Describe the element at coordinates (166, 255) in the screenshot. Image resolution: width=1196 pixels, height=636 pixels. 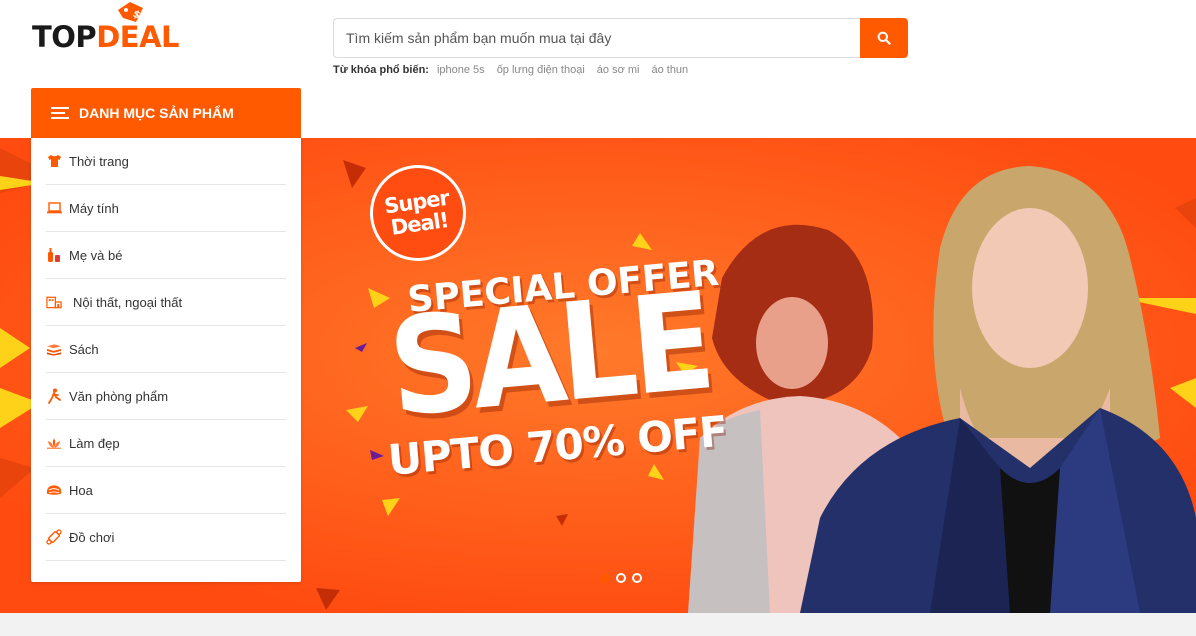
I see `category-item-mom-baby: Mẹ và bé` at that location.